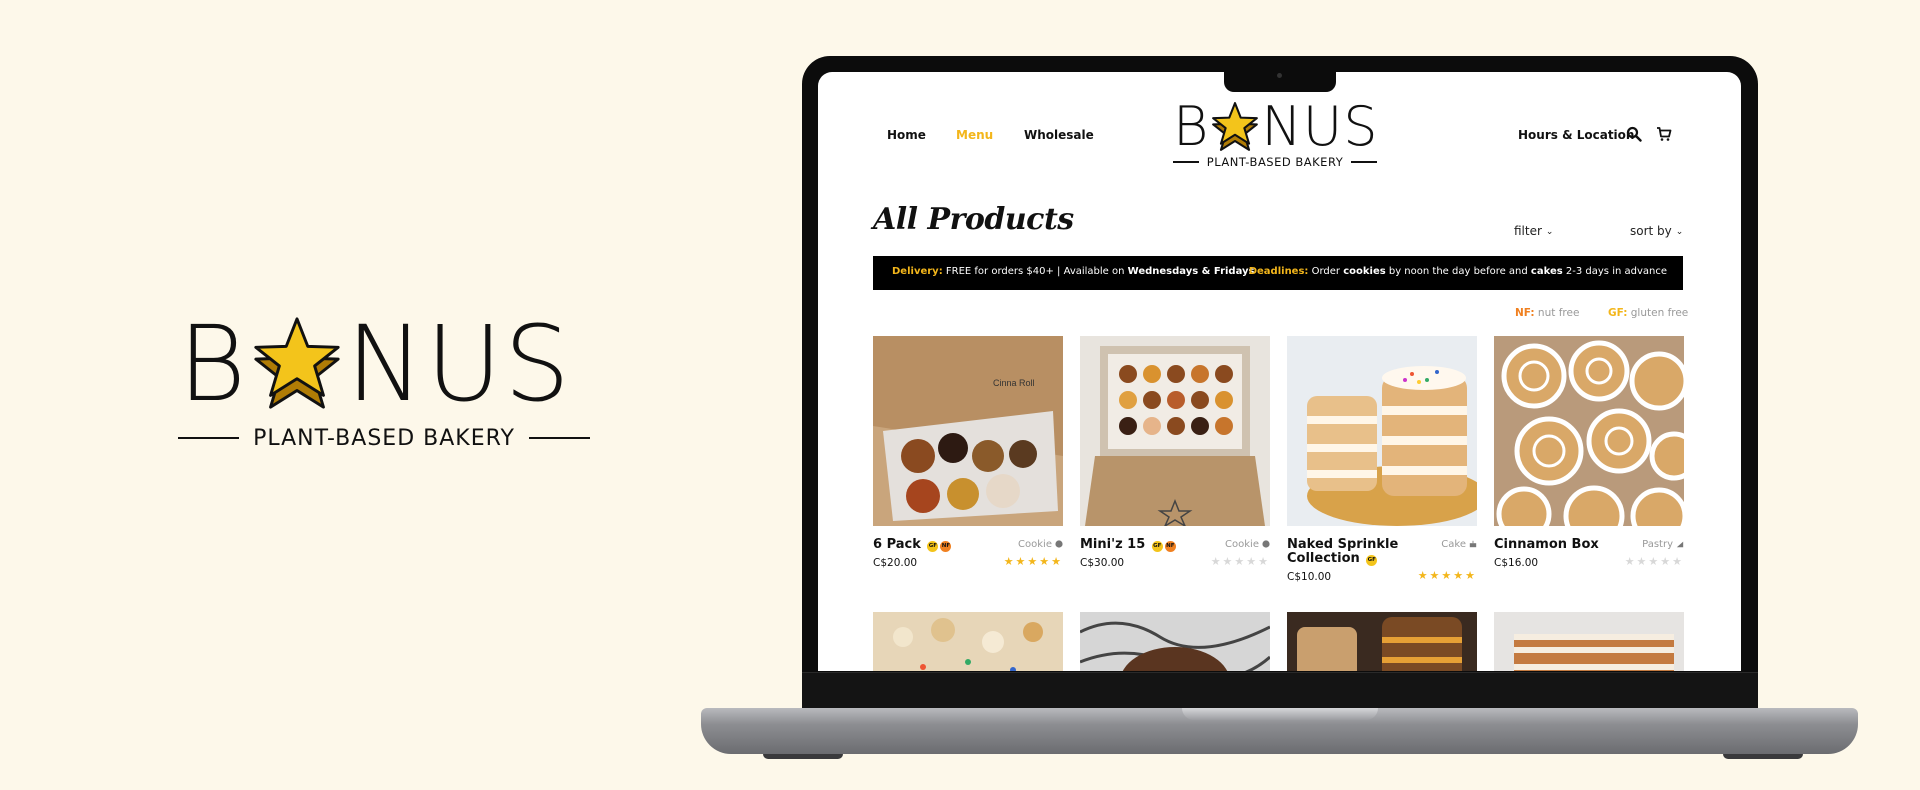 Image resolution: width=1920 pixels, height=790 pixels. What do you see at coordinates (1634, 134) in the screenshot?
I see `search-icon` at bounding box center [1634, 134].